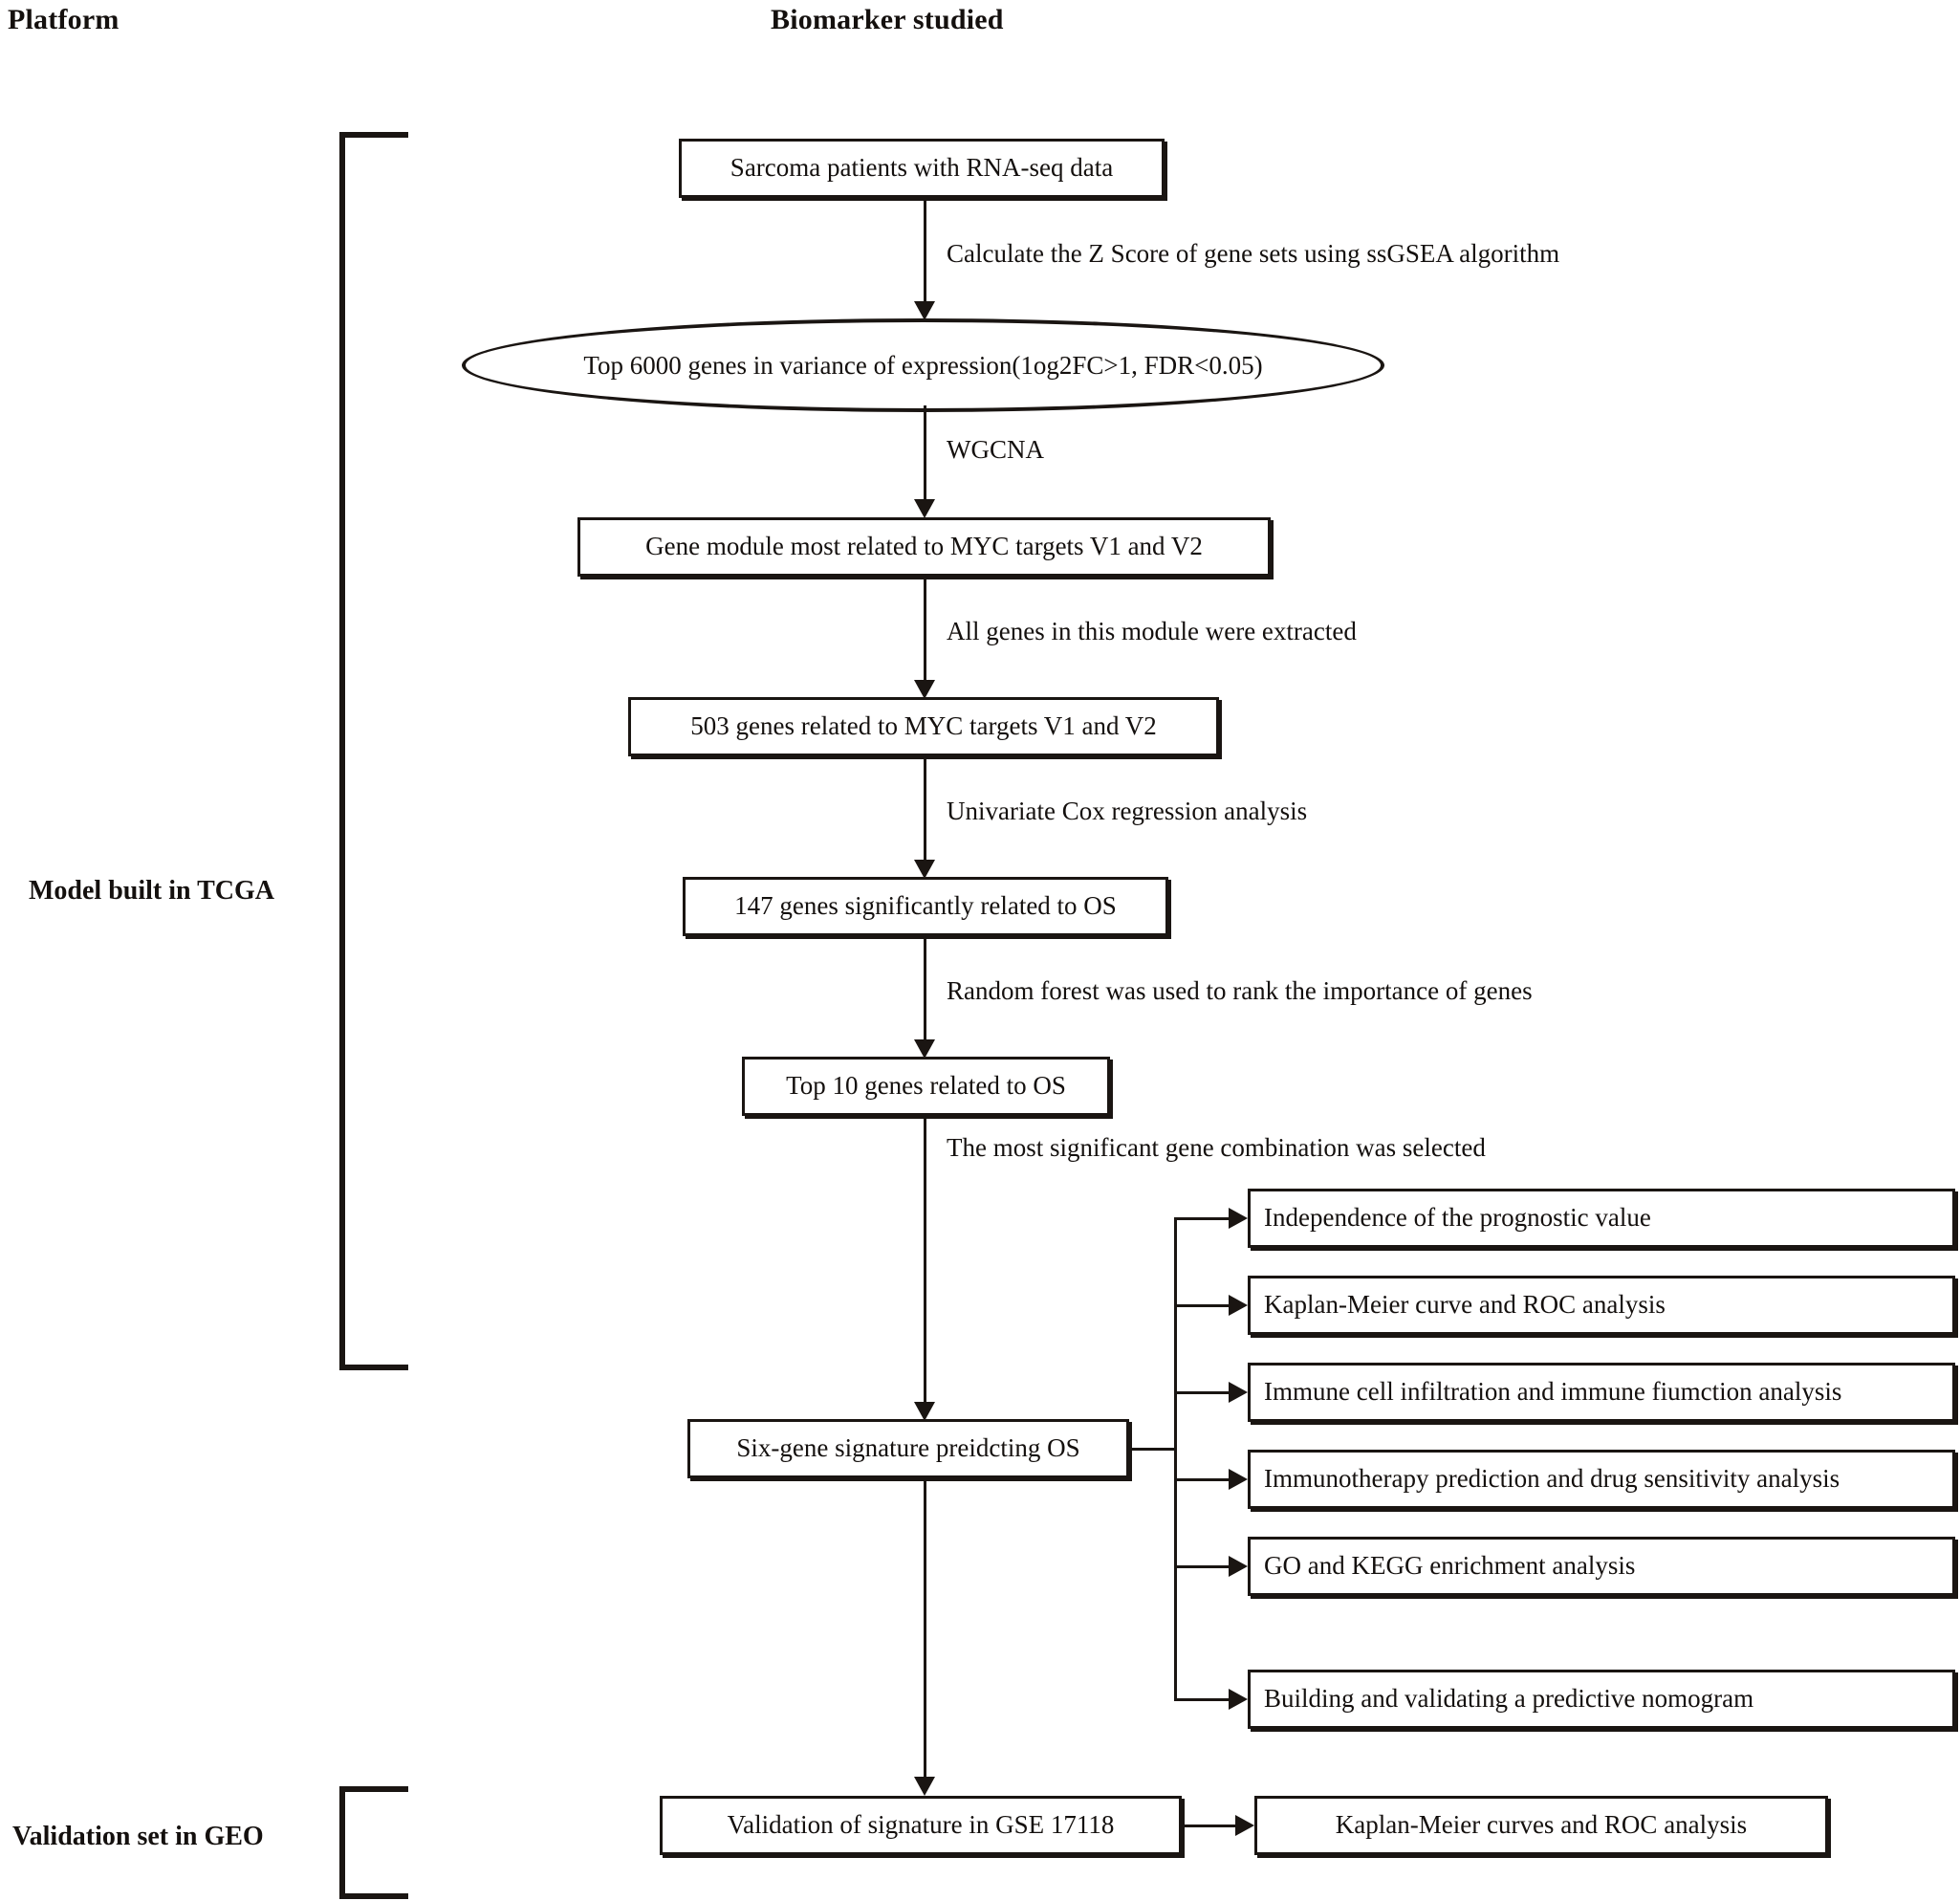  Describe the element at coordinates (924, 1786) in the screenshot. I see `arrowhead-to-validation` at that location.